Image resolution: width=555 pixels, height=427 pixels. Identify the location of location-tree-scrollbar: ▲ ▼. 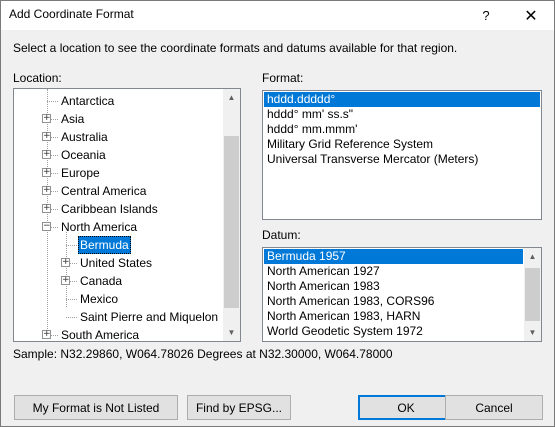
(231, 215).